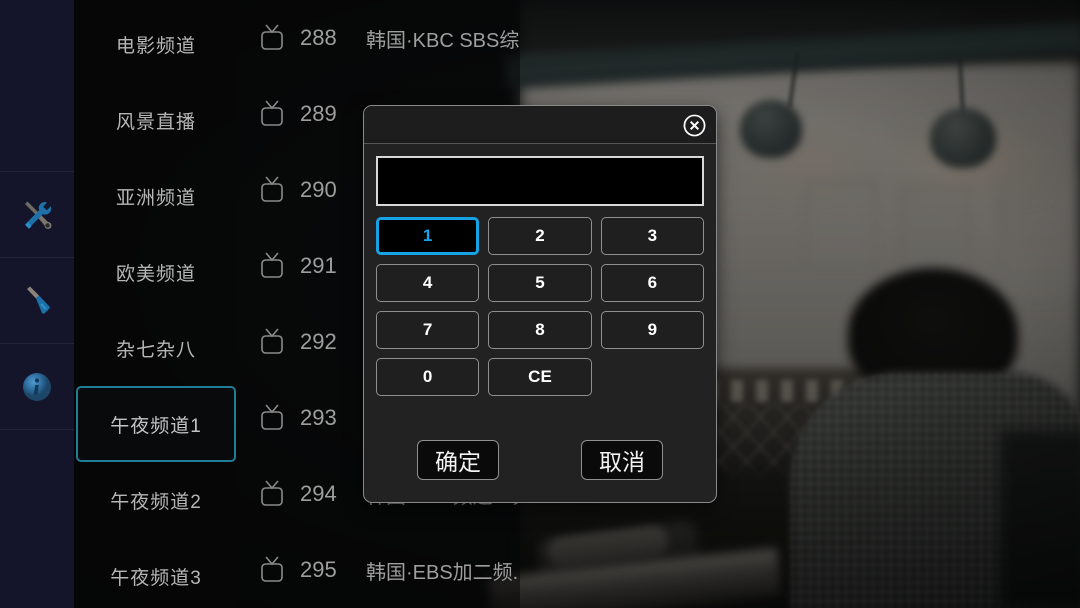  I want to click on category-label: 杂七杂八, so click(155, 350).